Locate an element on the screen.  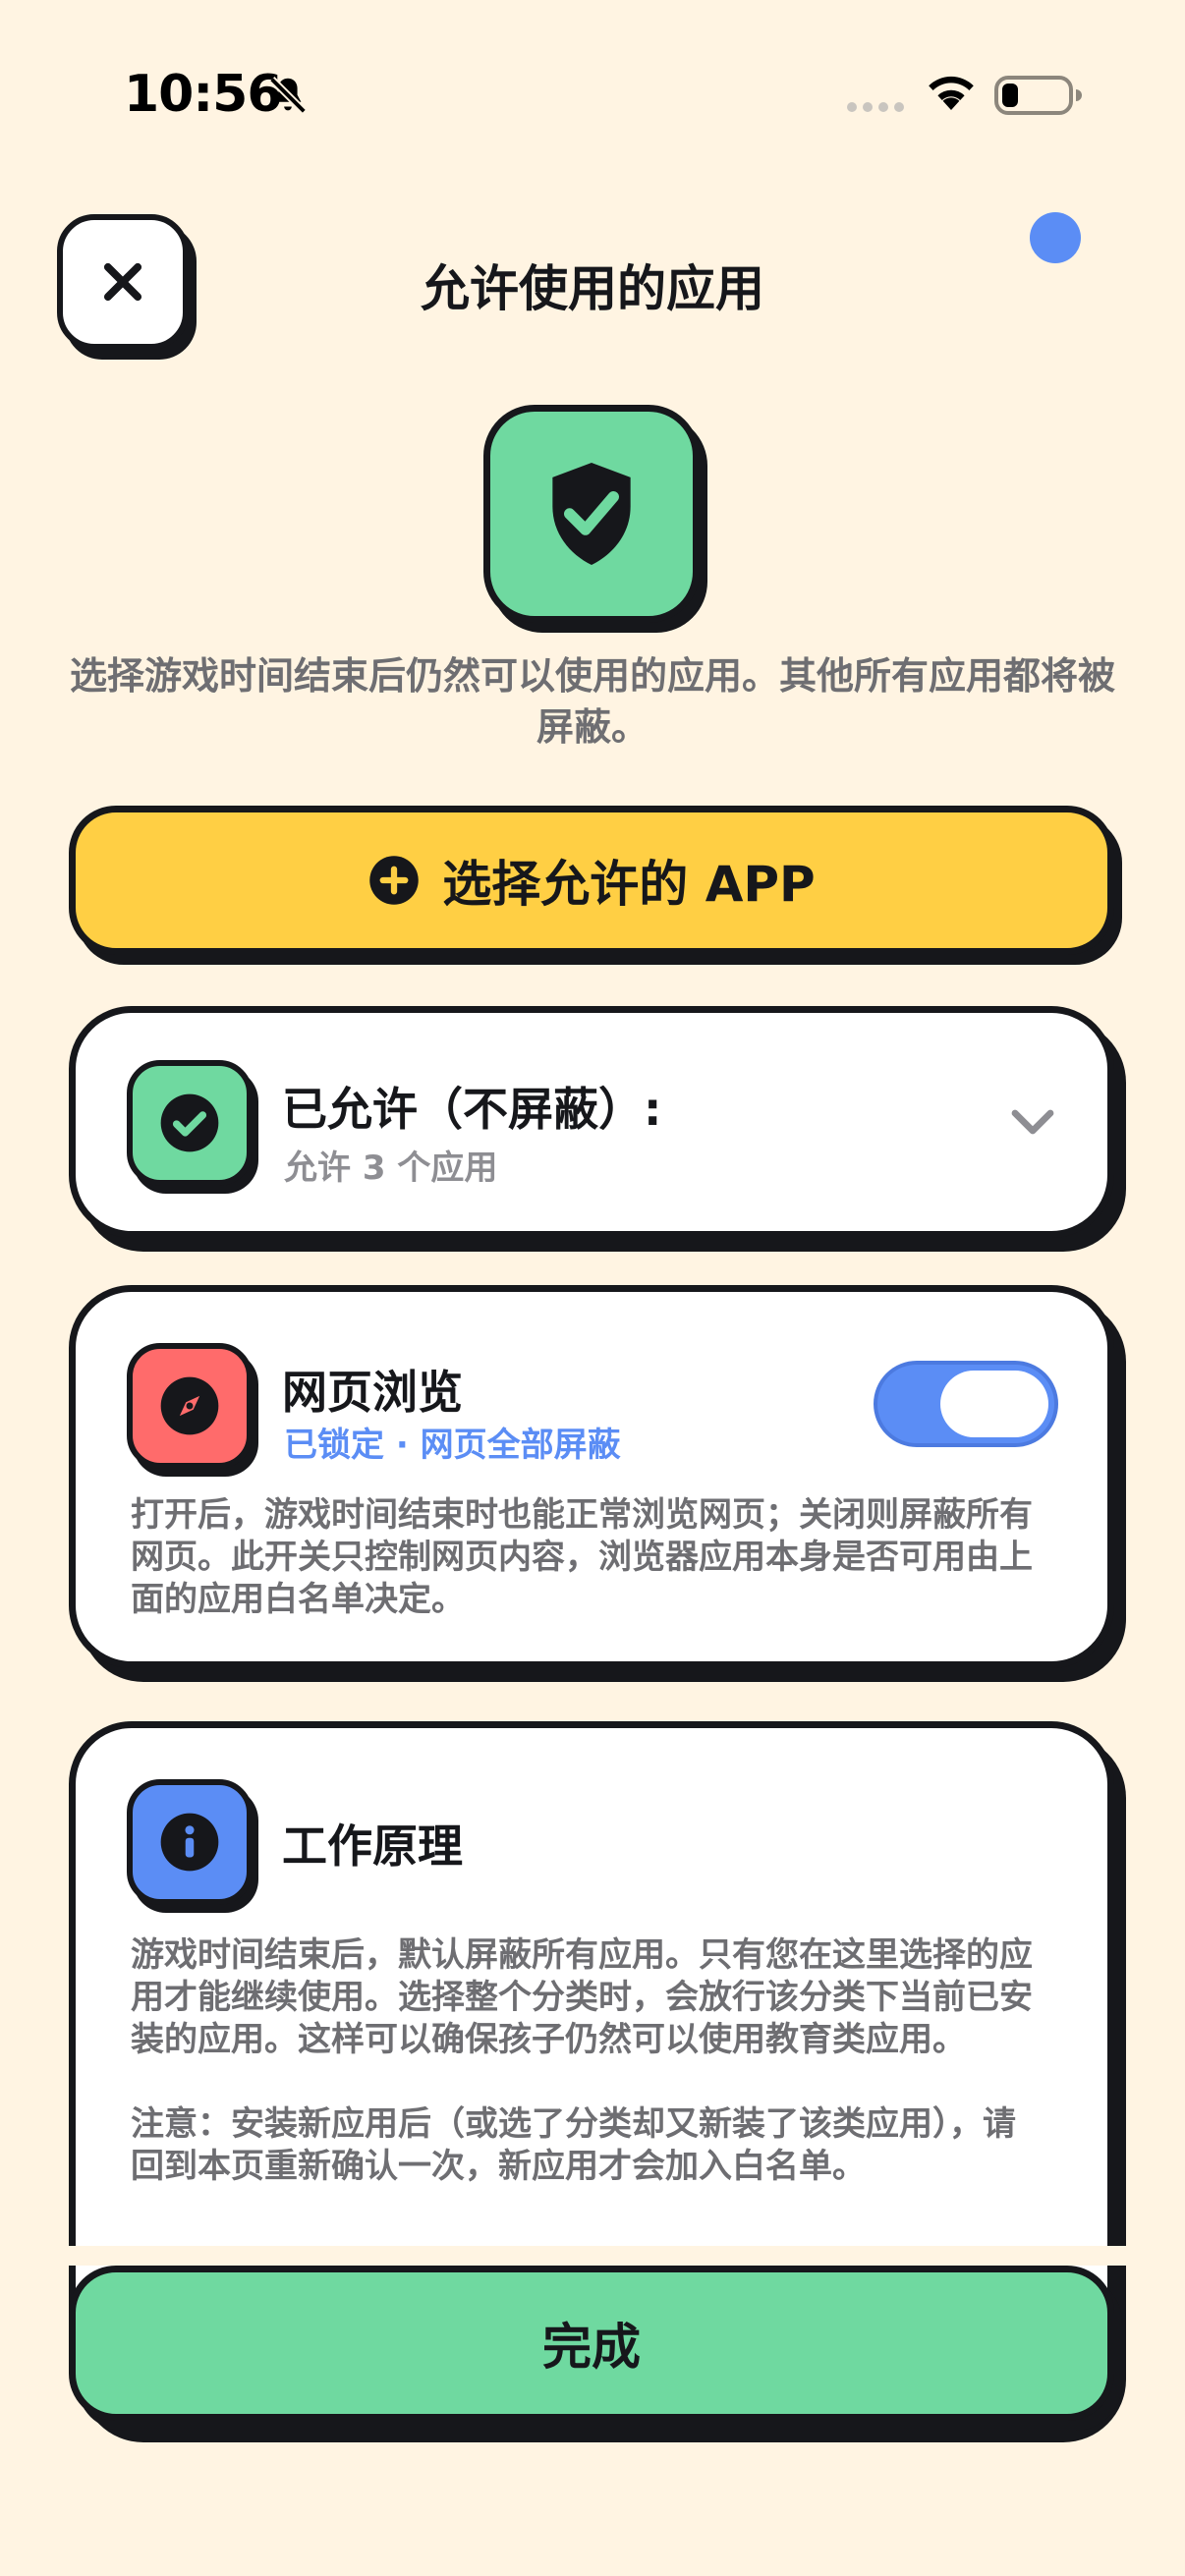
info-icon is located at coordinates (190, 1842).